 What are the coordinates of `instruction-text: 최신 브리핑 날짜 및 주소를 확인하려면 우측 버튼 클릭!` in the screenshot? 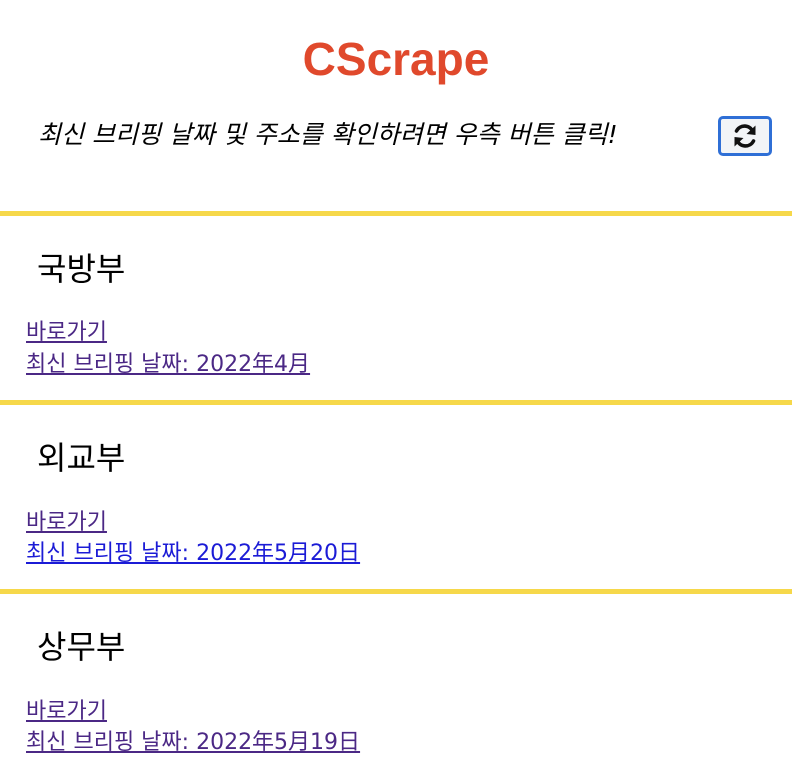 It's located at (328, 134).